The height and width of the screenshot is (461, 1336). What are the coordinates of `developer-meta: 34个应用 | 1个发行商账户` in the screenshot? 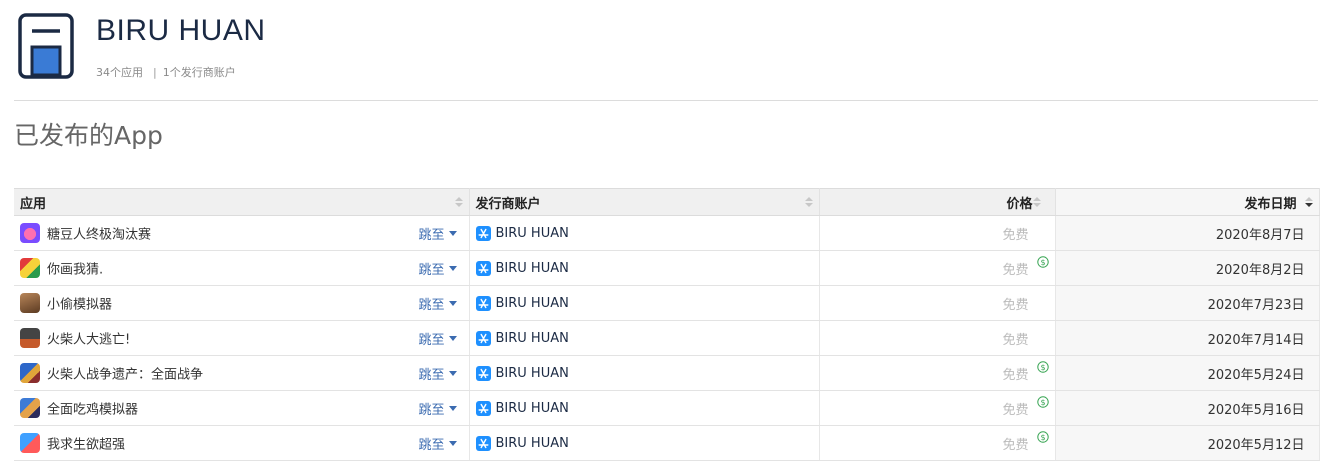 It's located at (166, 72).